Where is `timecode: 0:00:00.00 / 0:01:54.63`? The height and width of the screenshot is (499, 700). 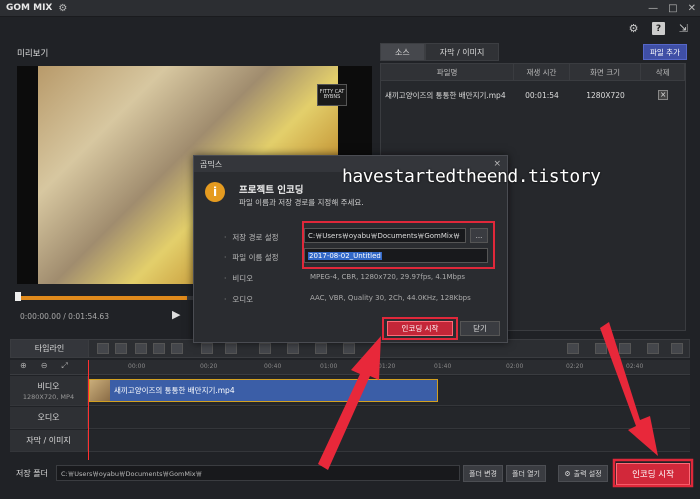
timecode: 0:00:00.00 / 0:01:54.63 is located at coordinates (64, 316).